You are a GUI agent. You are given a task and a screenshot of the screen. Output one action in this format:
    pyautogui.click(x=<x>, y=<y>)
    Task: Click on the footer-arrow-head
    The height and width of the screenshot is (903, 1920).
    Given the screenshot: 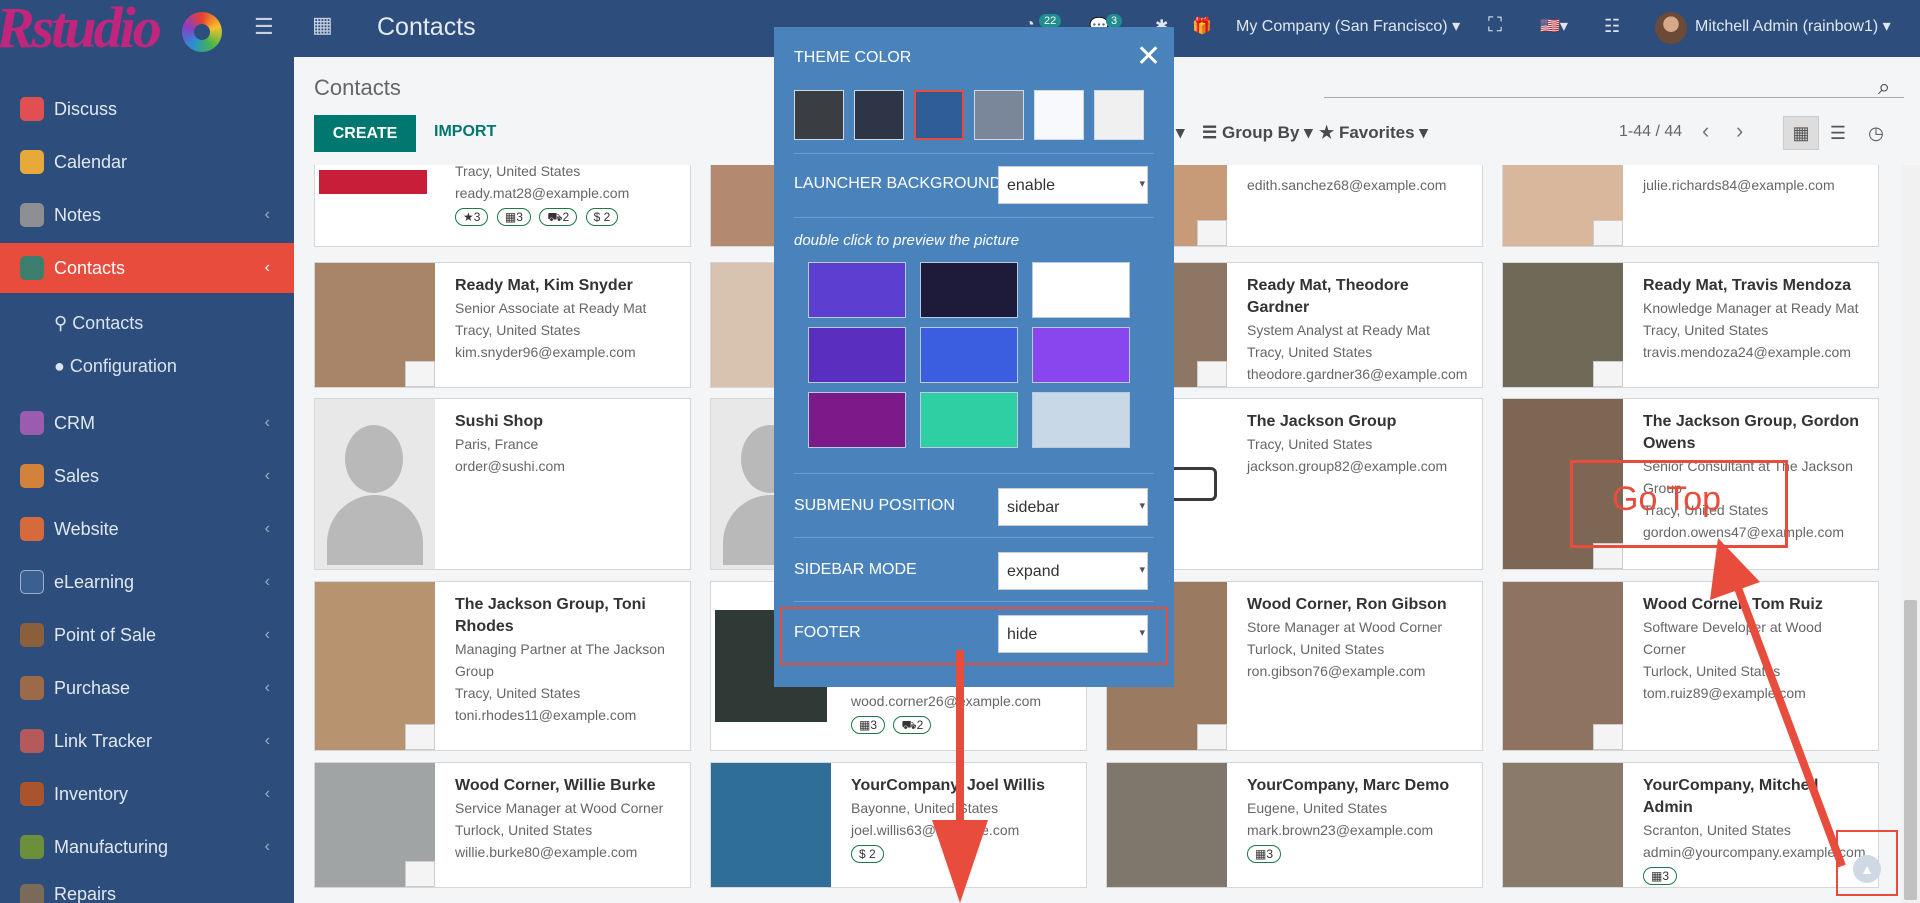 What is the action you would take?
    pyautogui.click(x=960, y=861)
    